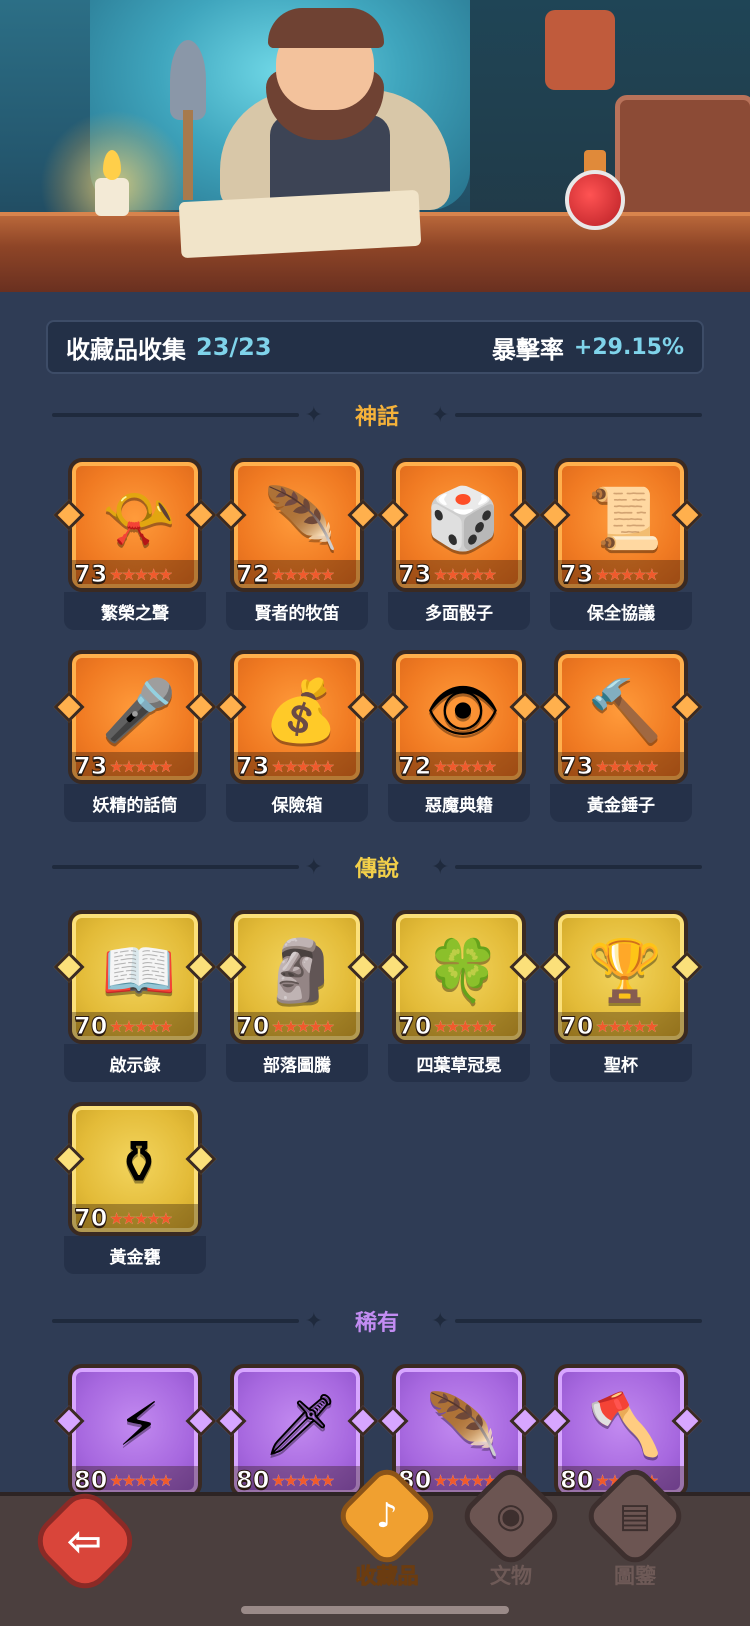  Describe the element at coordinates (595, 200) in the screenshot. I see `red-potion-icon` at that location.